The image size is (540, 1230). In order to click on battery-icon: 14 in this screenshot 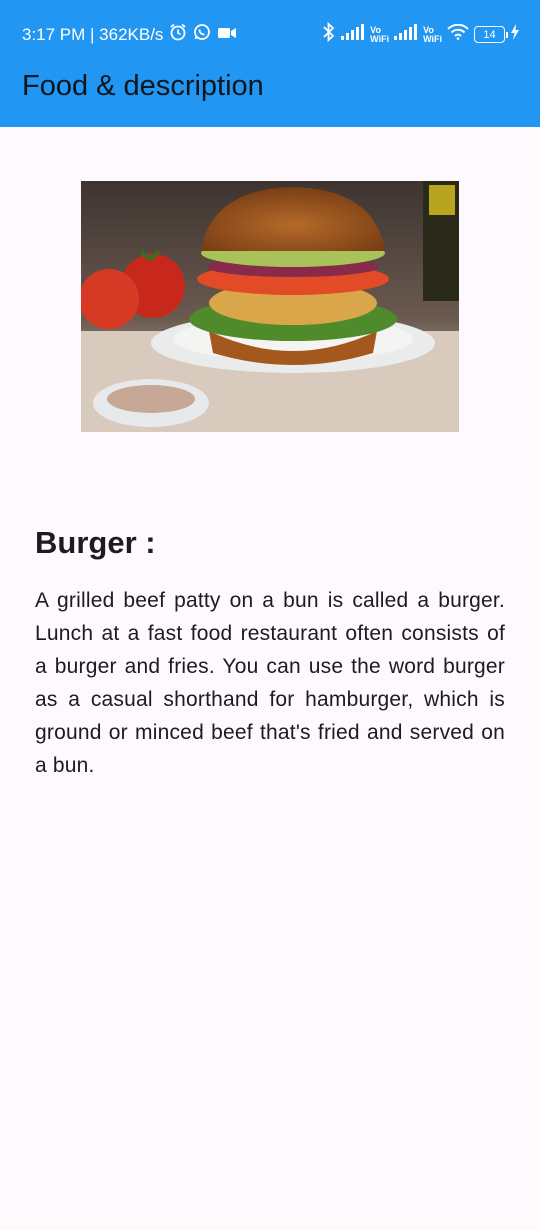, I will do `click(491, 34)`.